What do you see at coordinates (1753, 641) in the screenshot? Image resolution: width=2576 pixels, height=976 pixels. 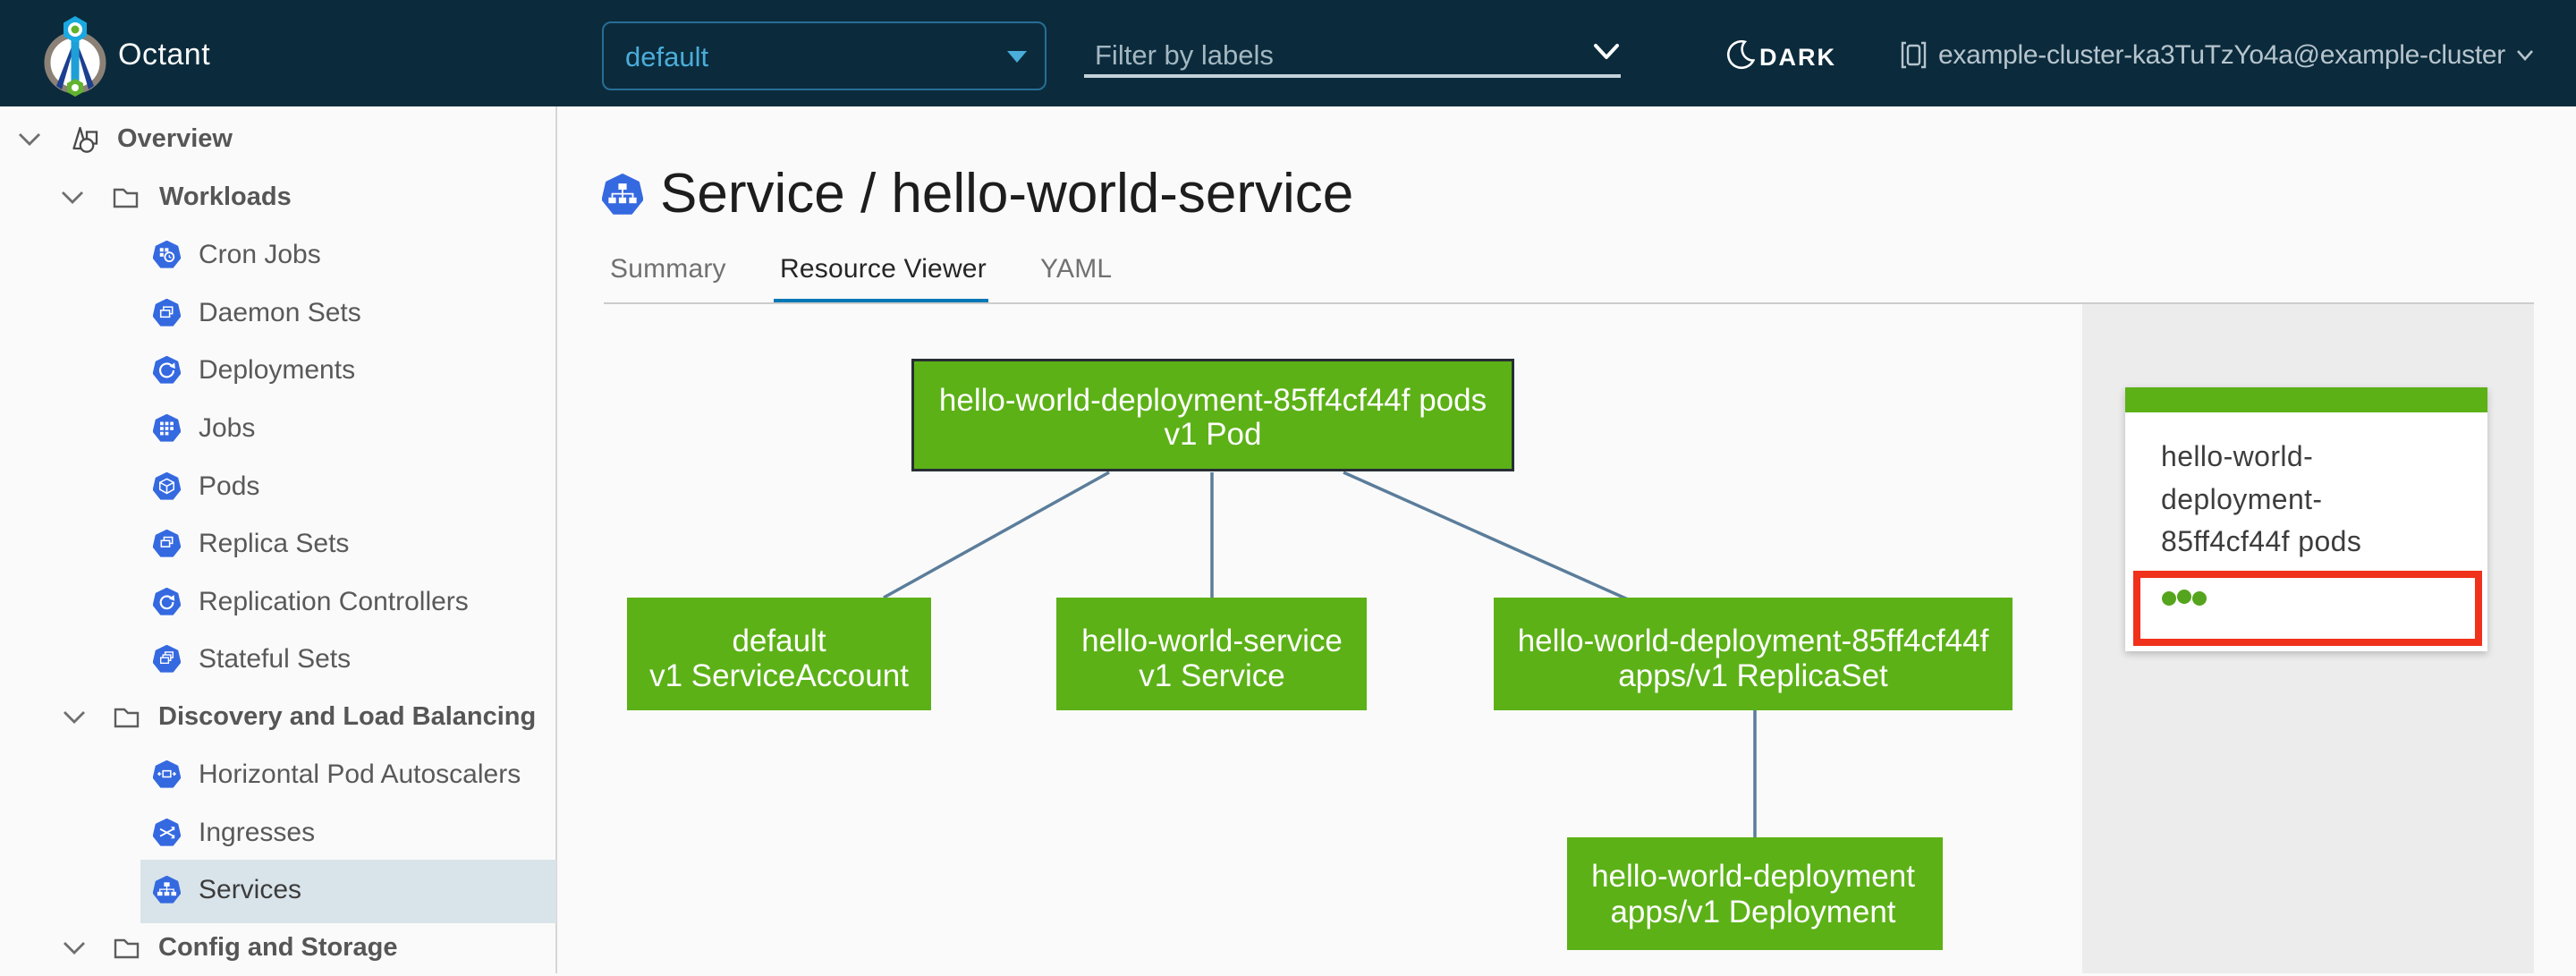 I see `svg-text:hello-world-deployment-85ff4cf: hello-world-deployment-85ff4cf44f` at bounding box center [1753, 641].